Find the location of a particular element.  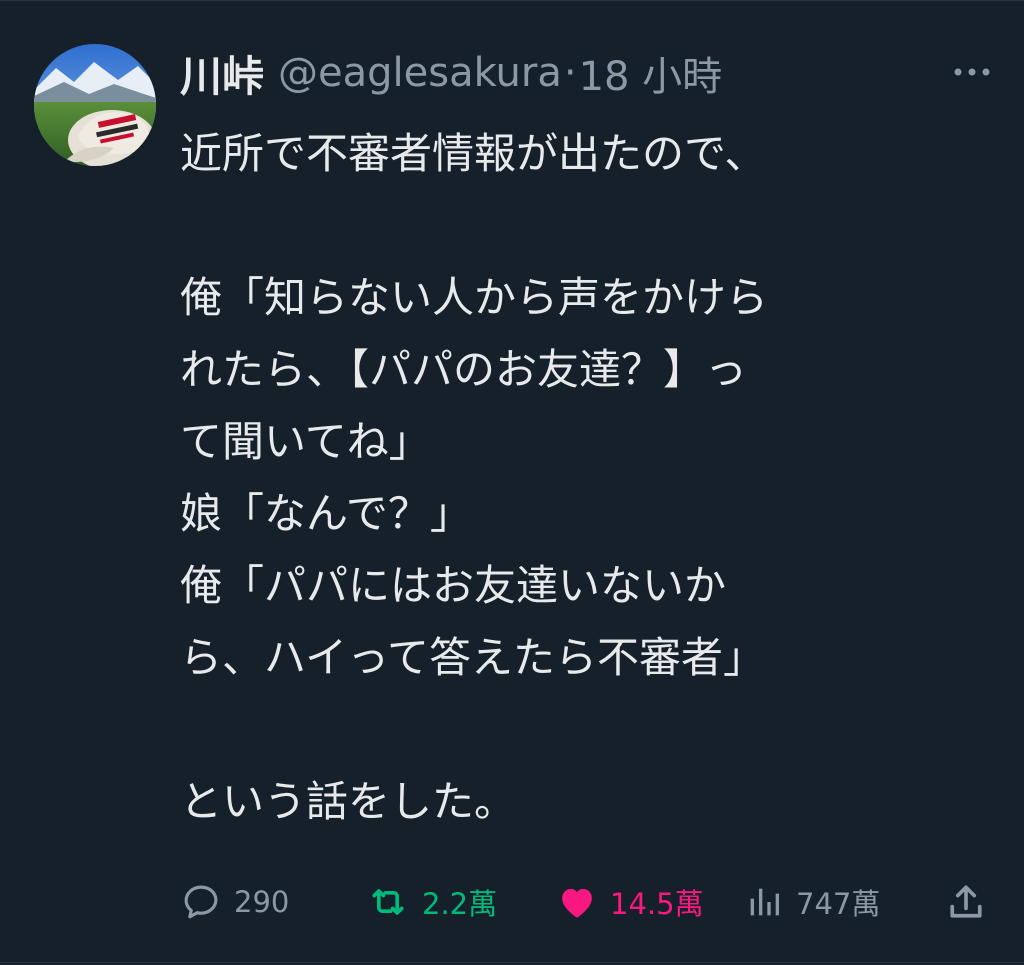

tweet-text-line: ら、ハイって答えたら不審者」 is located at coordinates (473, 657).